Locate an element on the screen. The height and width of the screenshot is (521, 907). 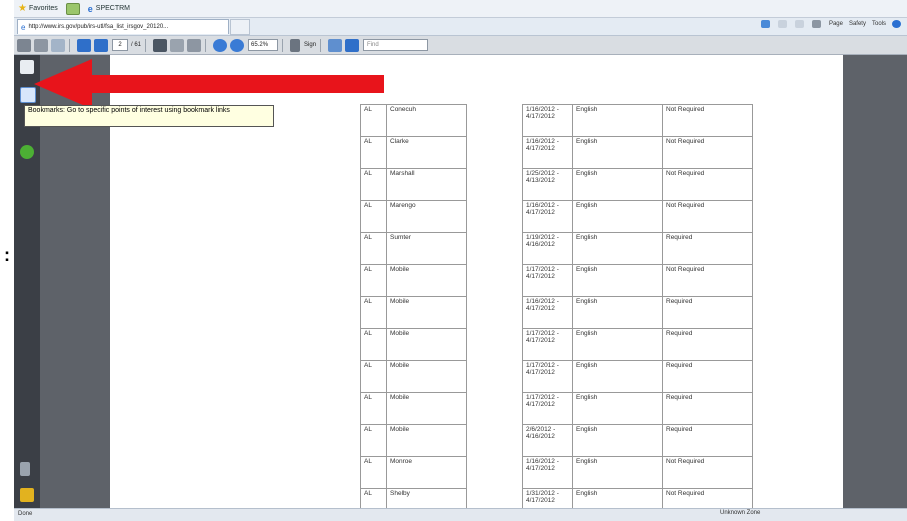
command-bar: Page Safety Tools is located at coordinates (831, 24).